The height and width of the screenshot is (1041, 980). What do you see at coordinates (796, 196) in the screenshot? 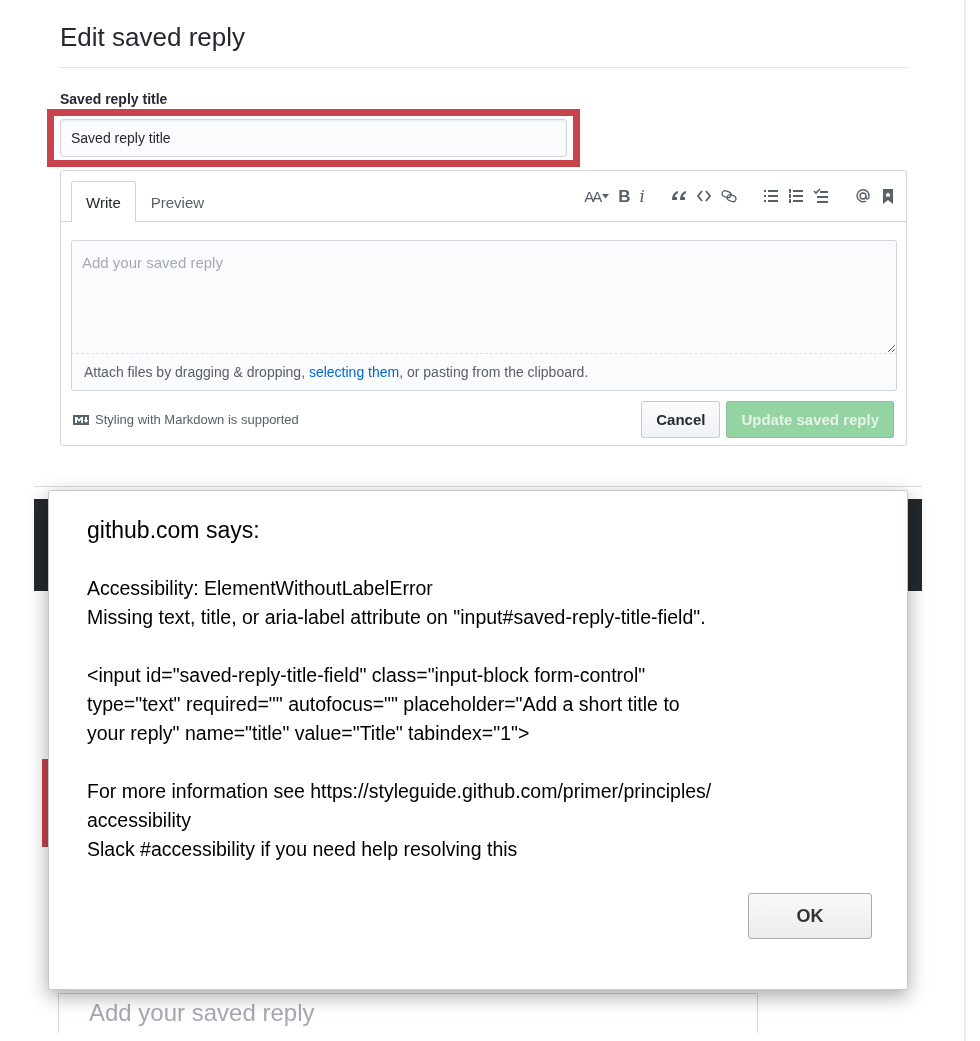
I see `numbered-list-icon` at bounding box center [796, 196].